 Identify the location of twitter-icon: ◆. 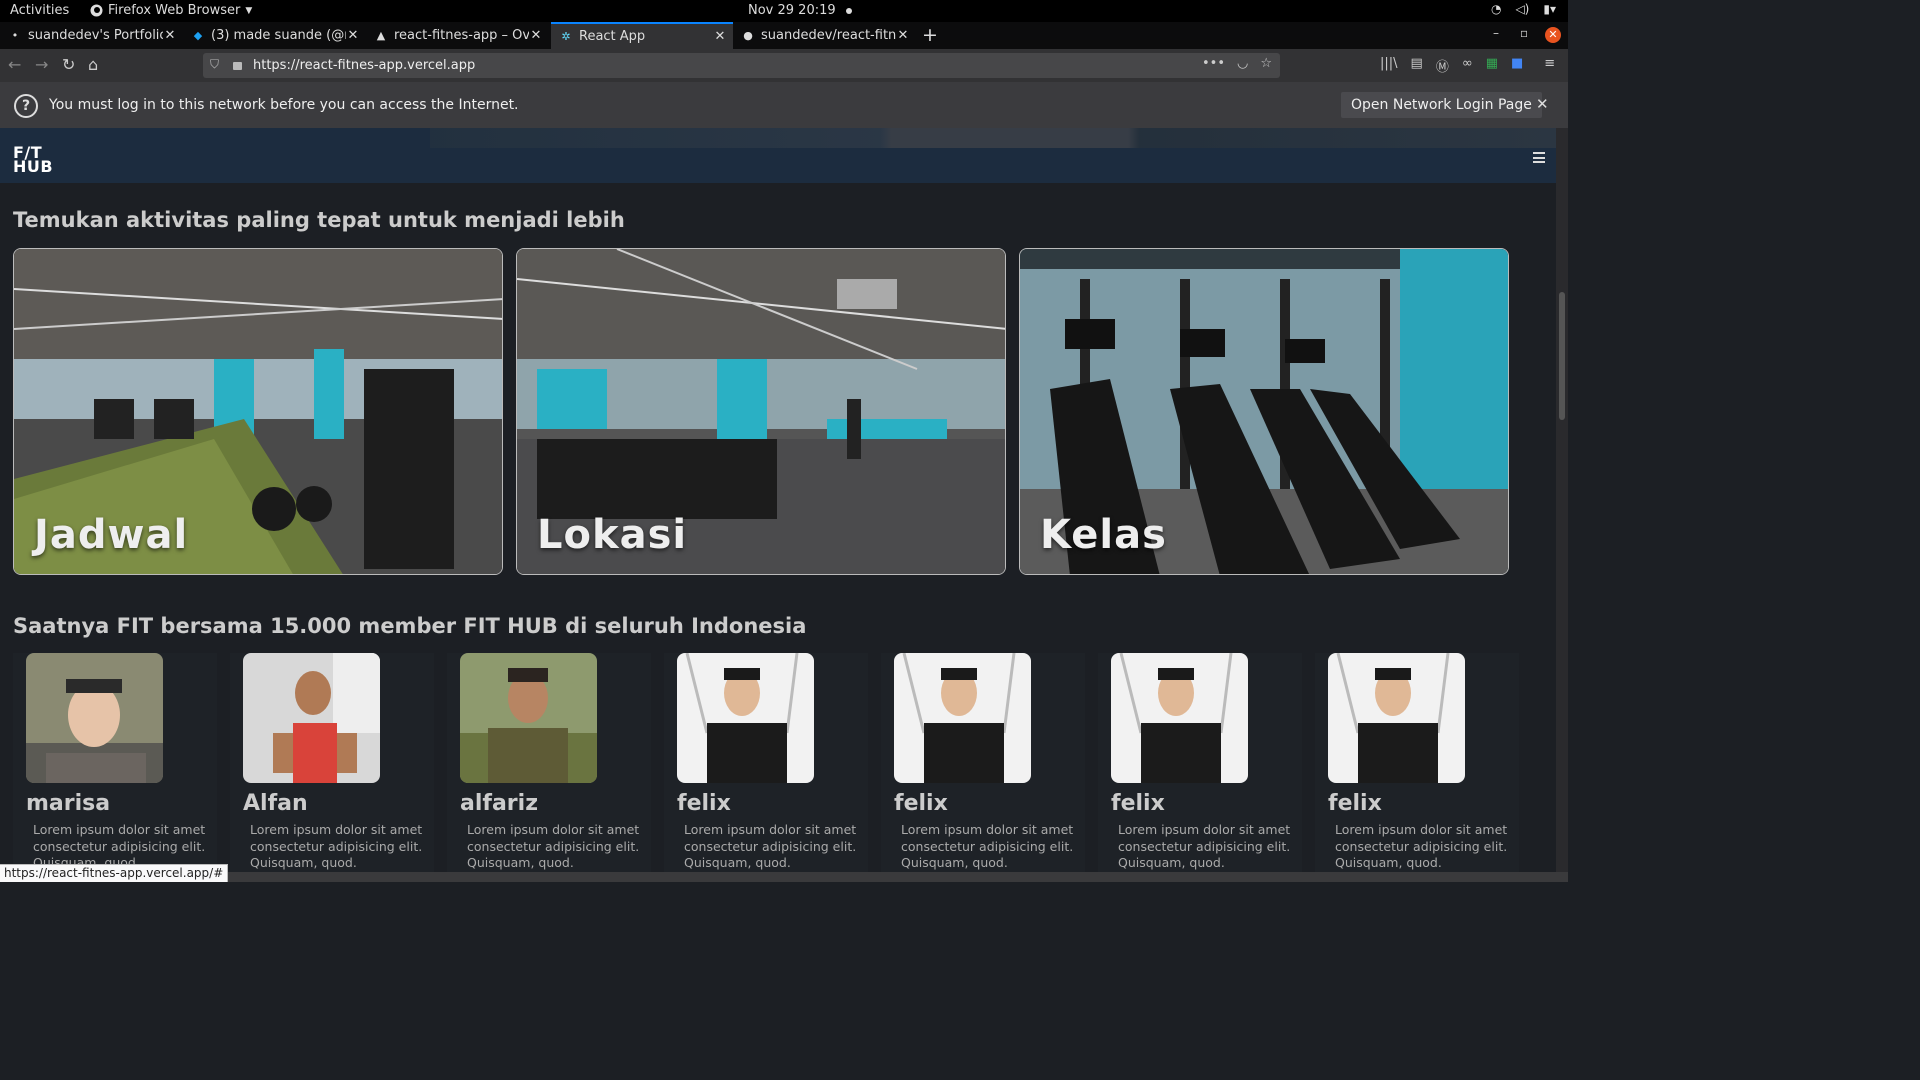
(198, 35).